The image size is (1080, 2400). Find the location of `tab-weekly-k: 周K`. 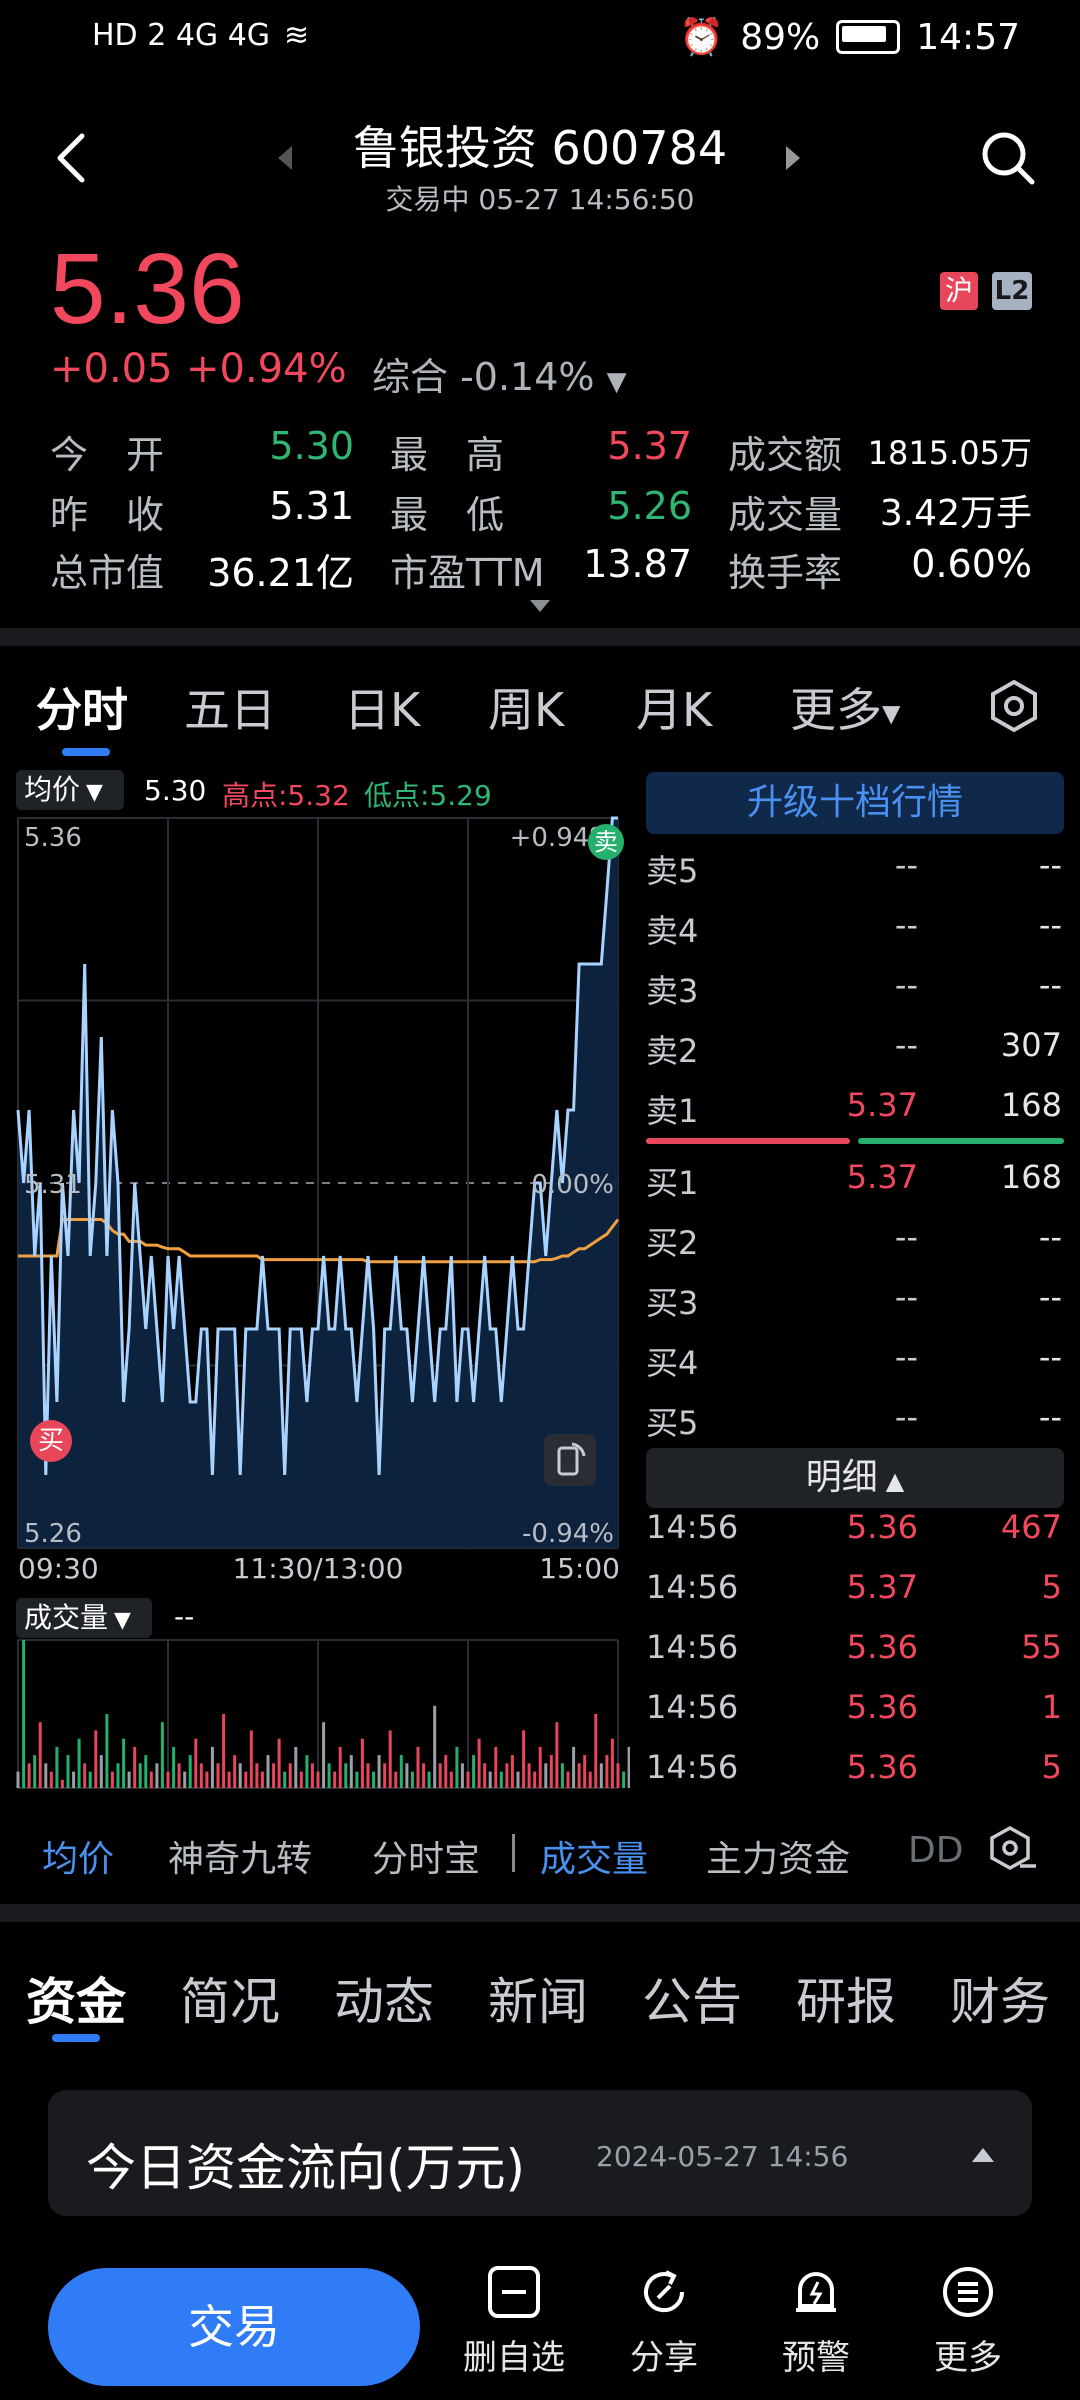

tab-weekly-k: 周K is located at coordinates (526, 707).